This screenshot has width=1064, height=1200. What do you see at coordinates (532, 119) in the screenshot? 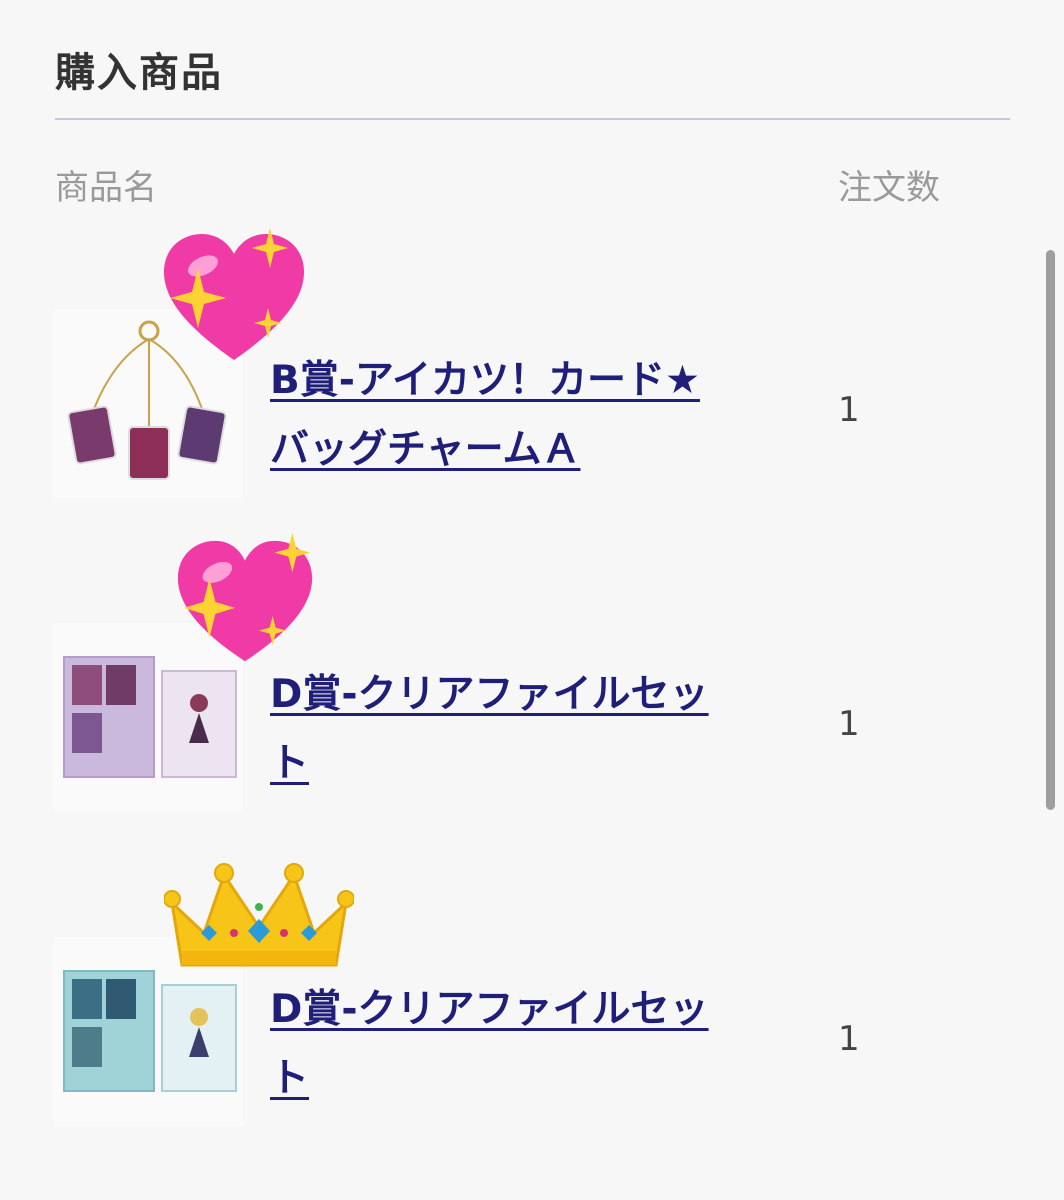
I see `section-divider` at bounding box center [532, 119].